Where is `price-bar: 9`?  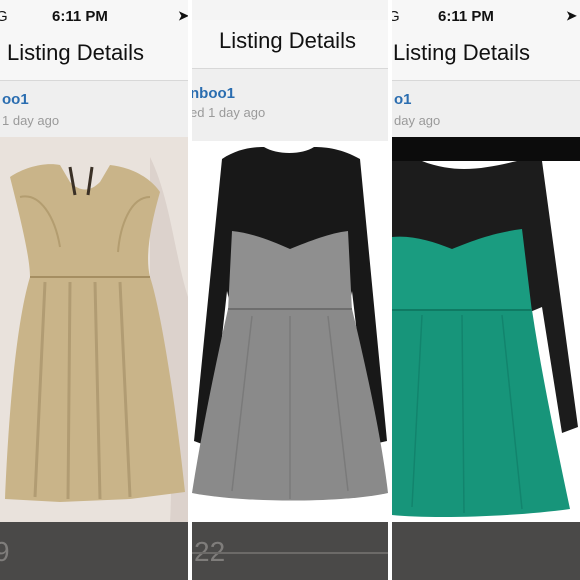 price-bar: 9 is located at coordinates (94, 551).